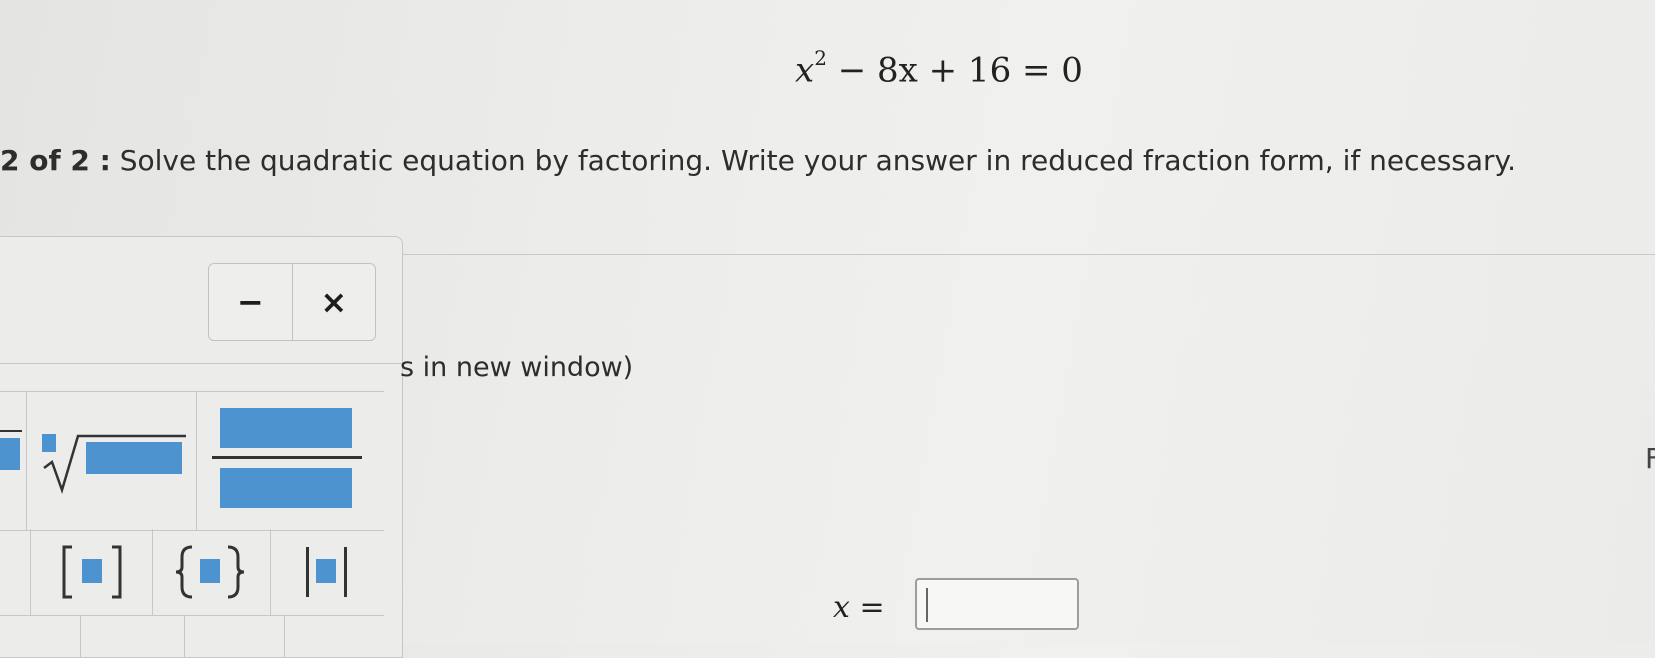 This screenshot has height=658, width=1655. Describe the element at coordinates (867, 607) in the screenshot. I see `answer-equals: =` at that location.